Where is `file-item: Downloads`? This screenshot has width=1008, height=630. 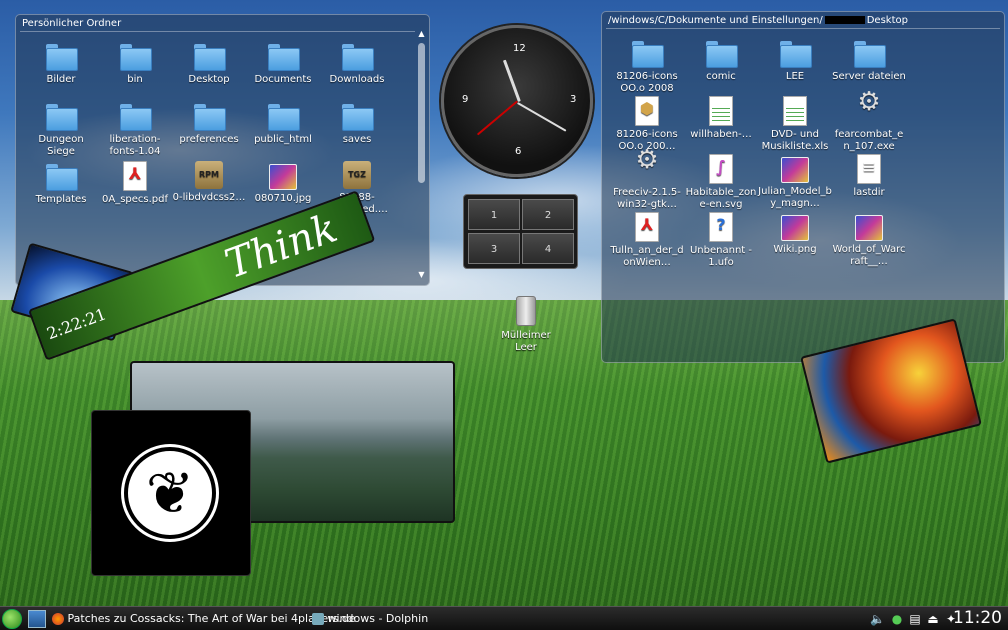
file-item: Downloads is located at coordinates (357, 63).